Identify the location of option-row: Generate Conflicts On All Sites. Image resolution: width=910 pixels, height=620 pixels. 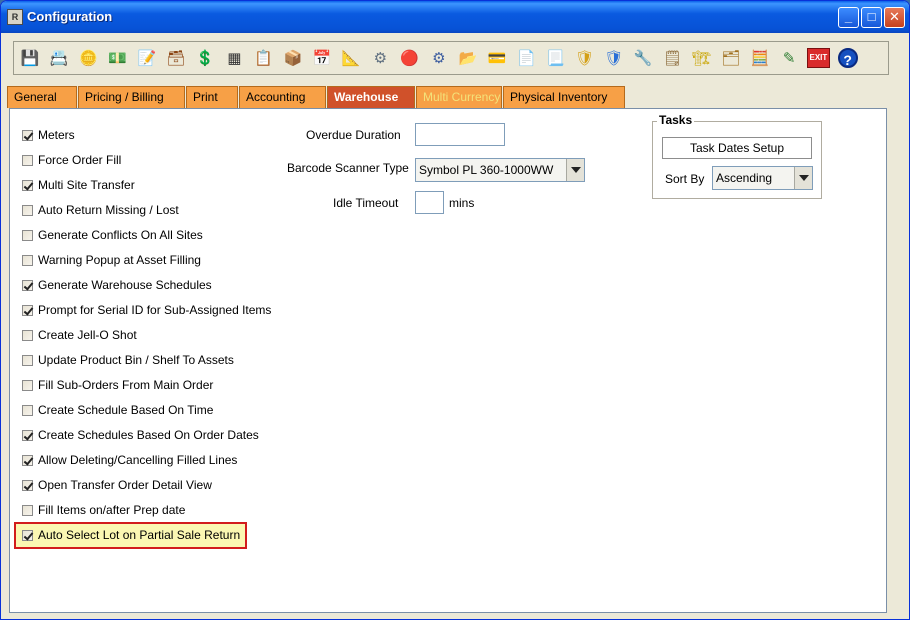
(112, 235).